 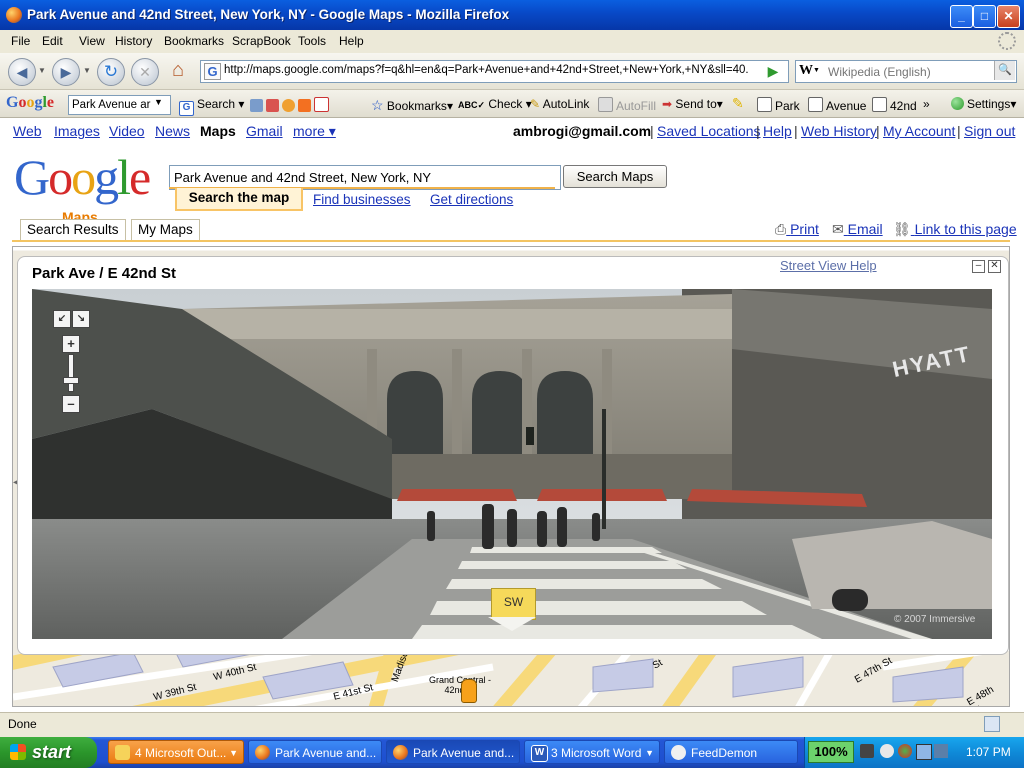 What do you see at coordinates (495, 104) in the screenshot?
I see `toolbar-check-button: ABC✓ Check ▾` at bounding box center [495, 104].